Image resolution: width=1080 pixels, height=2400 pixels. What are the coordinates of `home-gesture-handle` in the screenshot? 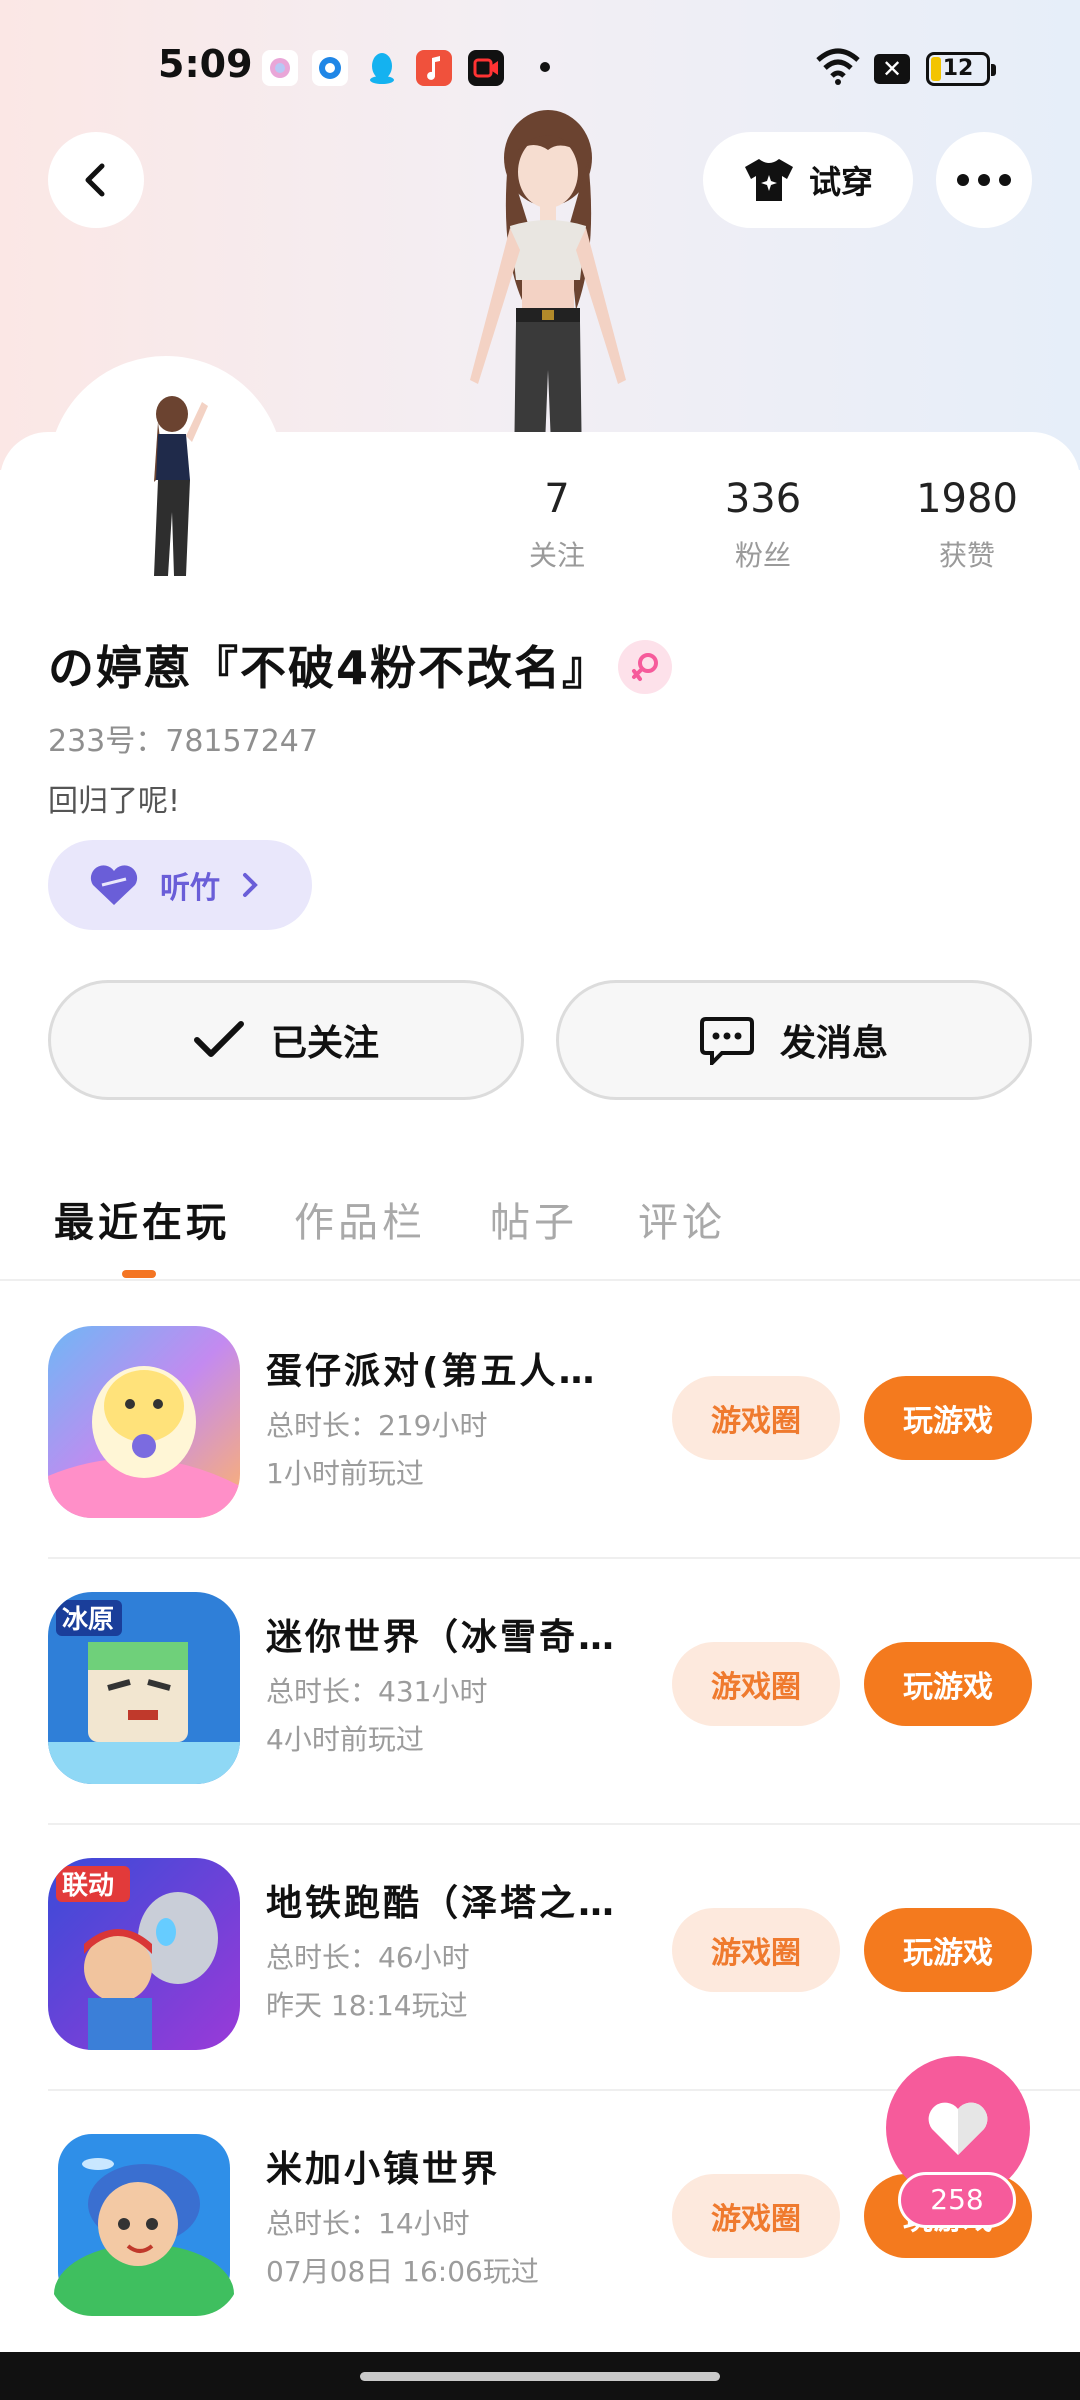 It's located at (540, 2376).